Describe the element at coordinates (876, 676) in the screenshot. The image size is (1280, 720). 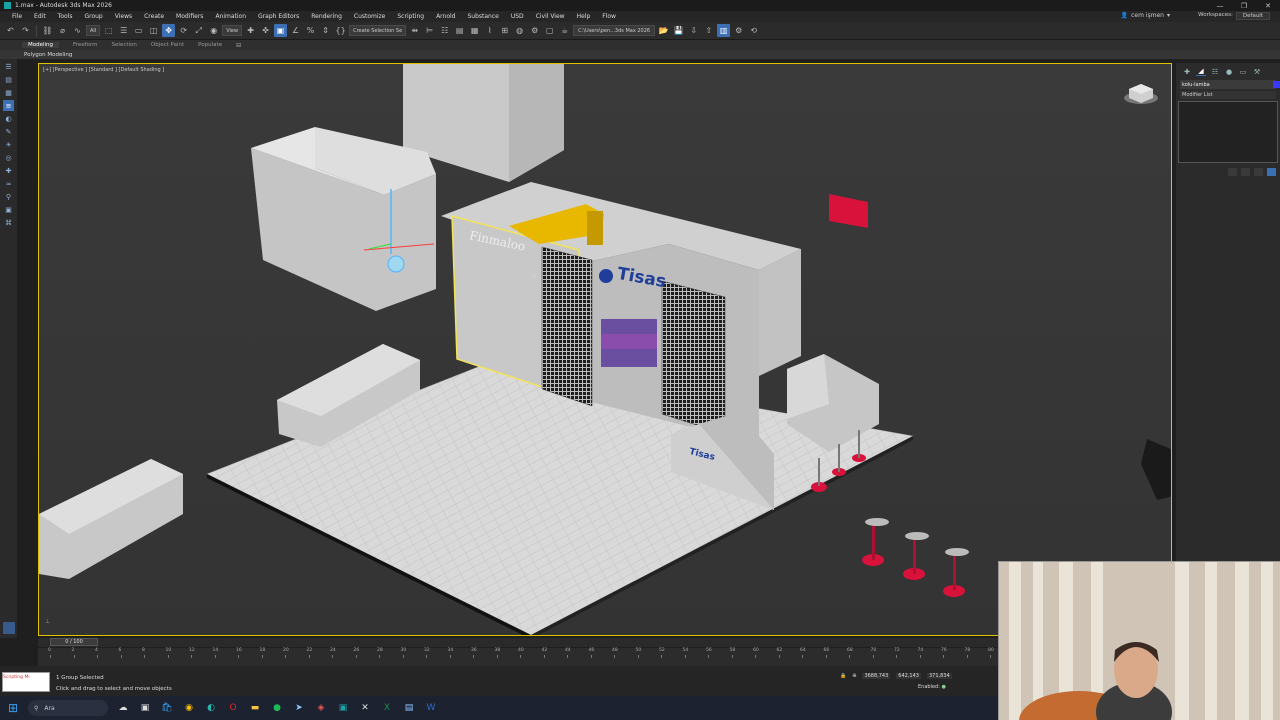
I see `coord-x-field: 3688,743` at that location.